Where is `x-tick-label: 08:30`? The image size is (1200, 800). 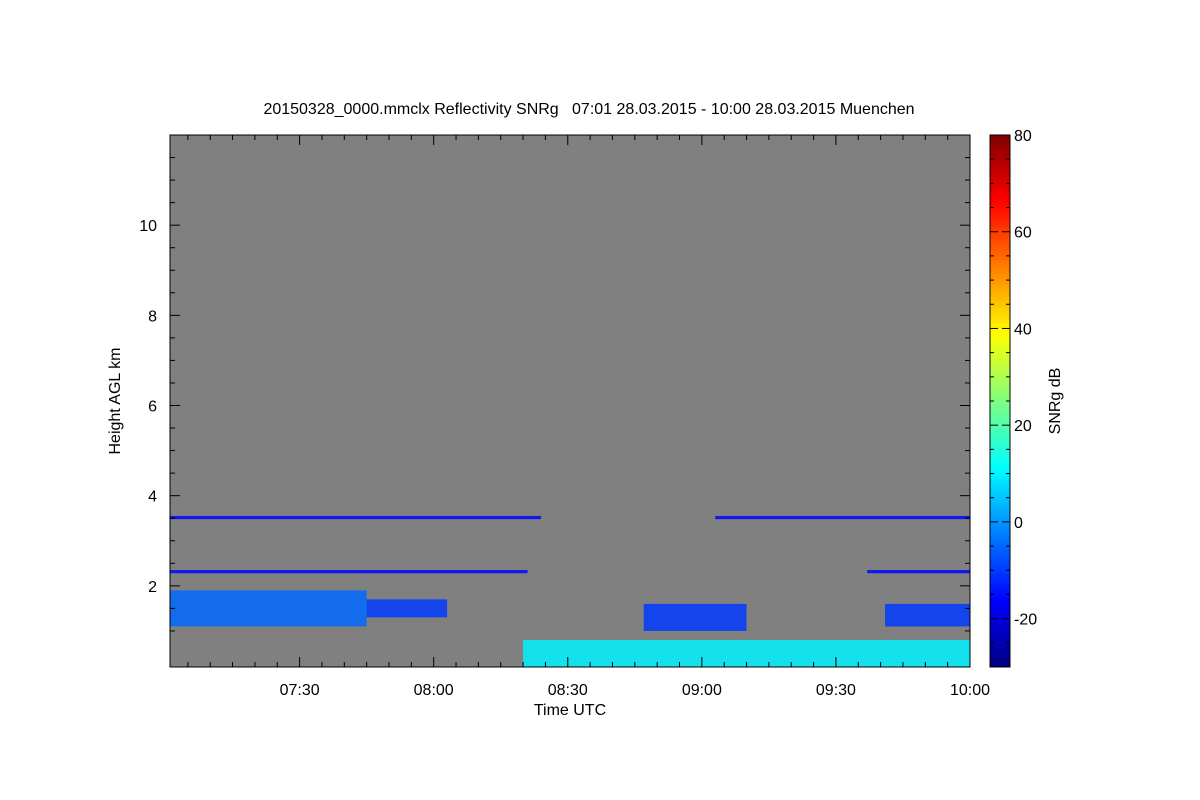
x-tick-label: 08:30 is located at coordinates (568, 690).